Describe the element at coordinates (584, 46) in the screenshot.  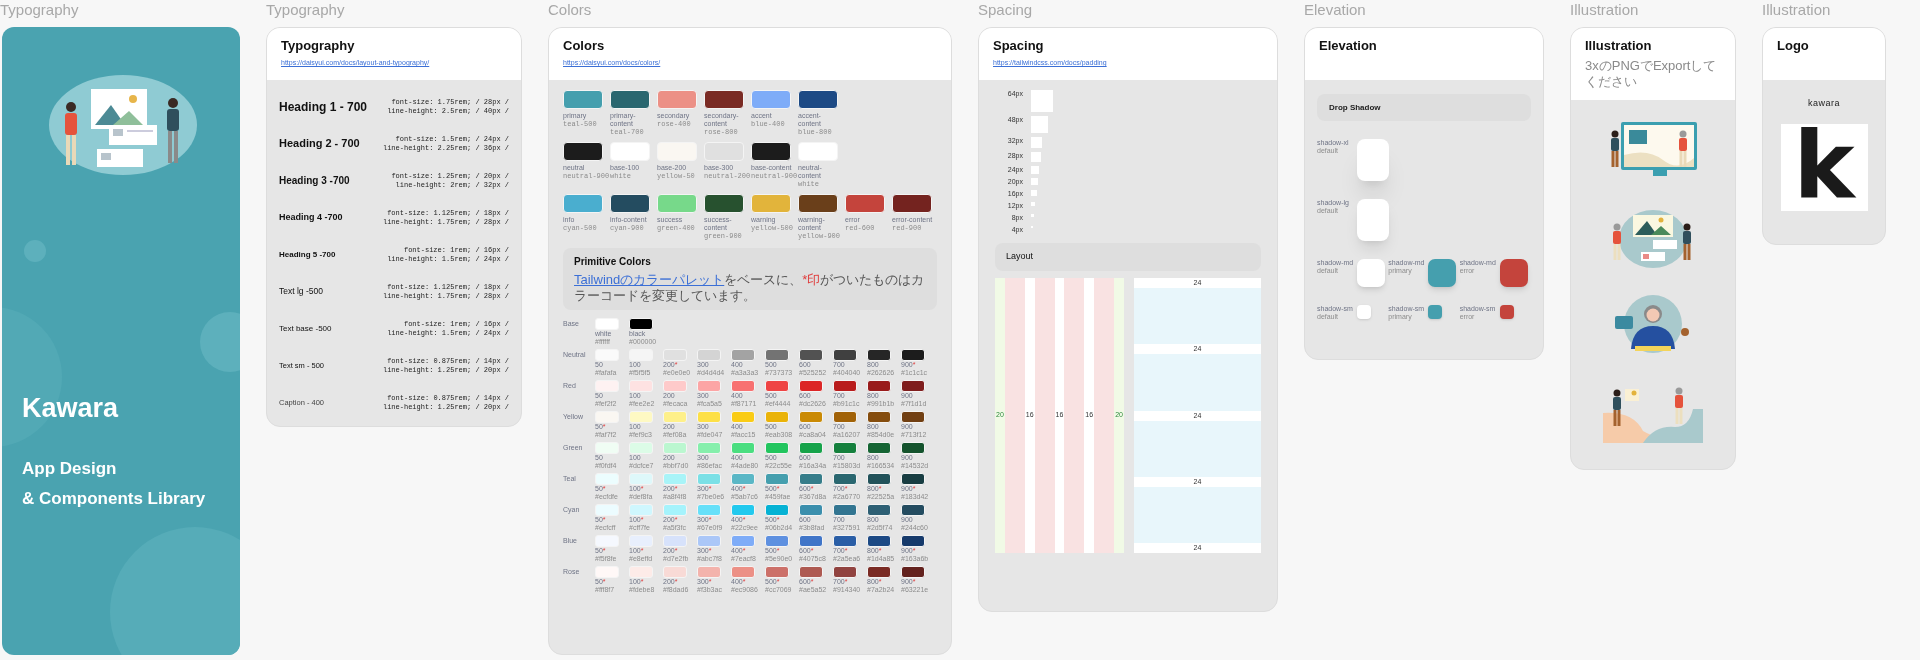
I see `card-title: Colors` at that location.